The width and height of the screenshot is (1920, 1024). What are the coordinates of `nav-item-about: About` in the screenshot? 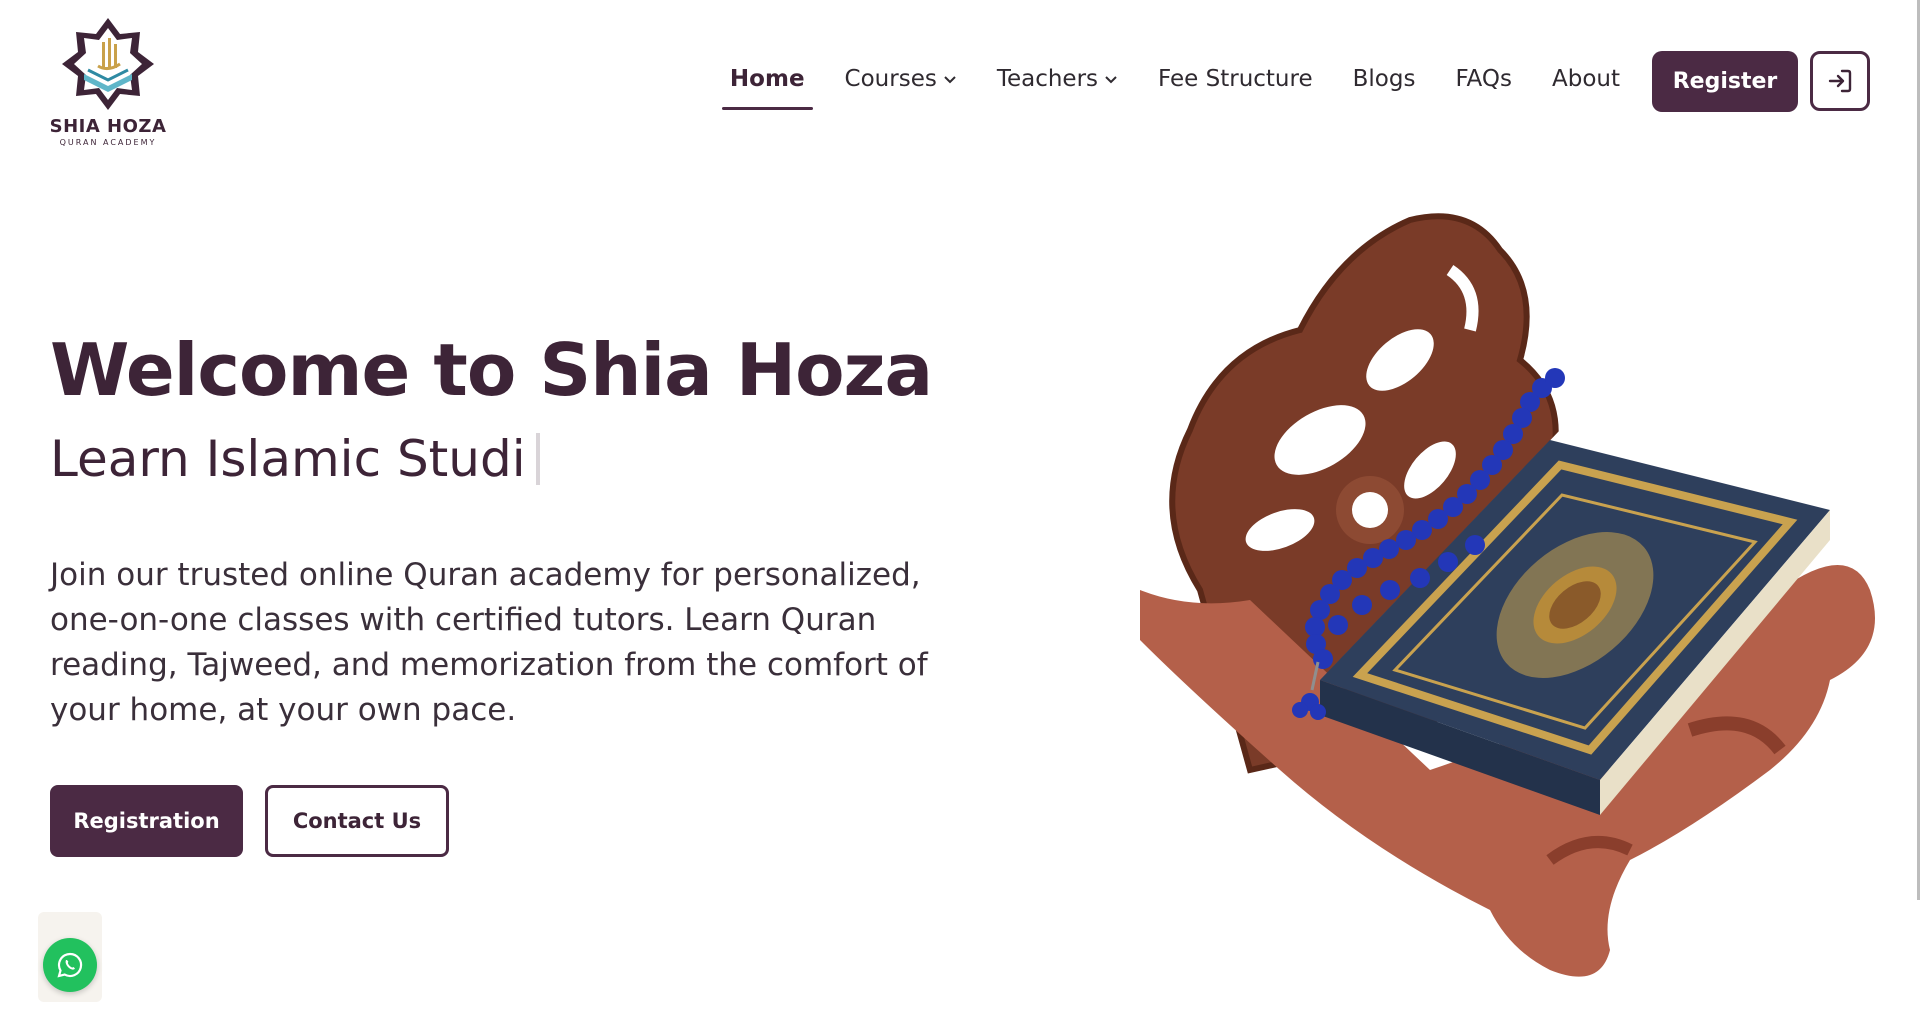 It's located at (1586, 79).